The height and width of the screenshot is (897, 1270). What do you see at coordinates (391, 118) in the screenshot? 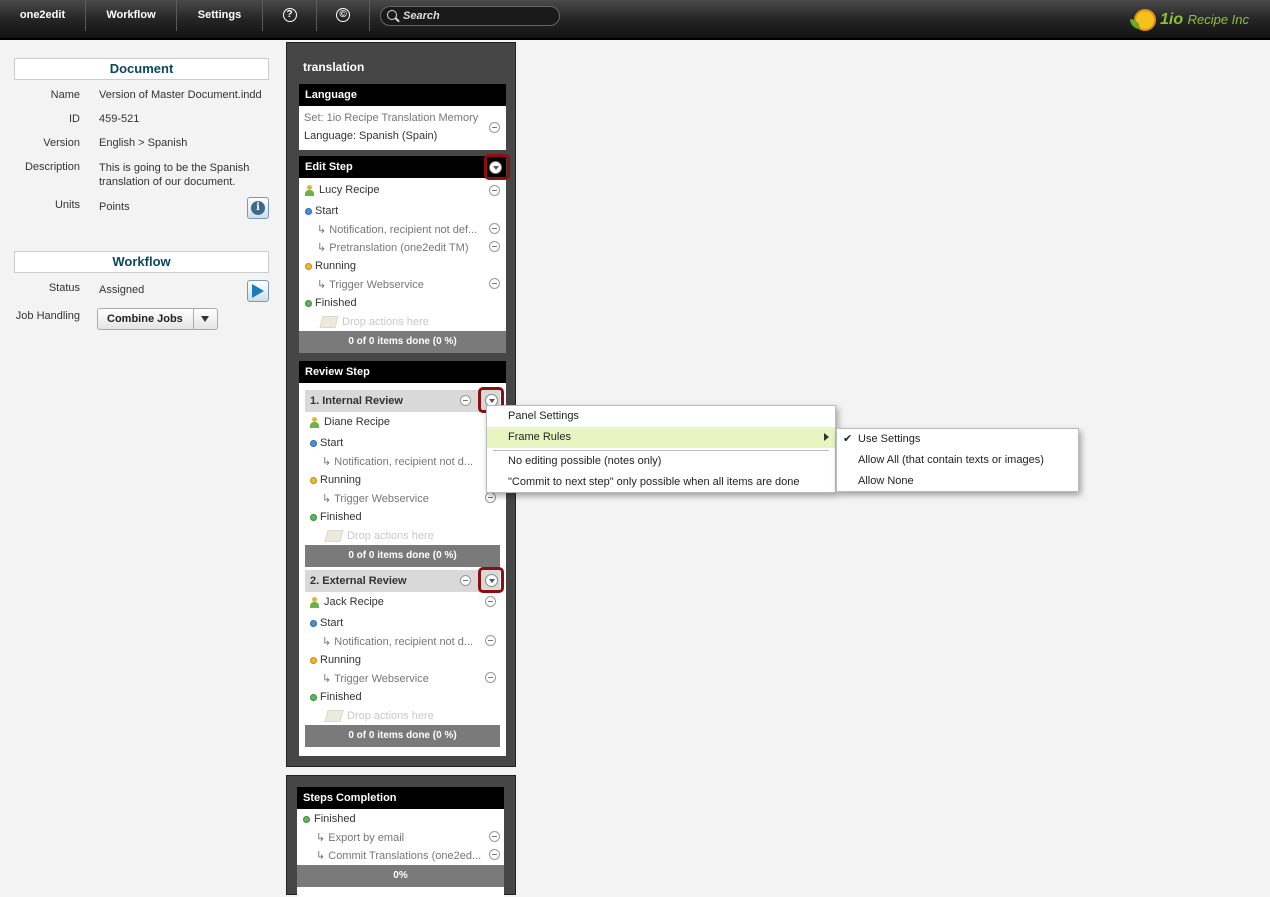
I see `translation-memory-set: Set: 1io Recipe Translation Memory` at bounding box center [391, 118].